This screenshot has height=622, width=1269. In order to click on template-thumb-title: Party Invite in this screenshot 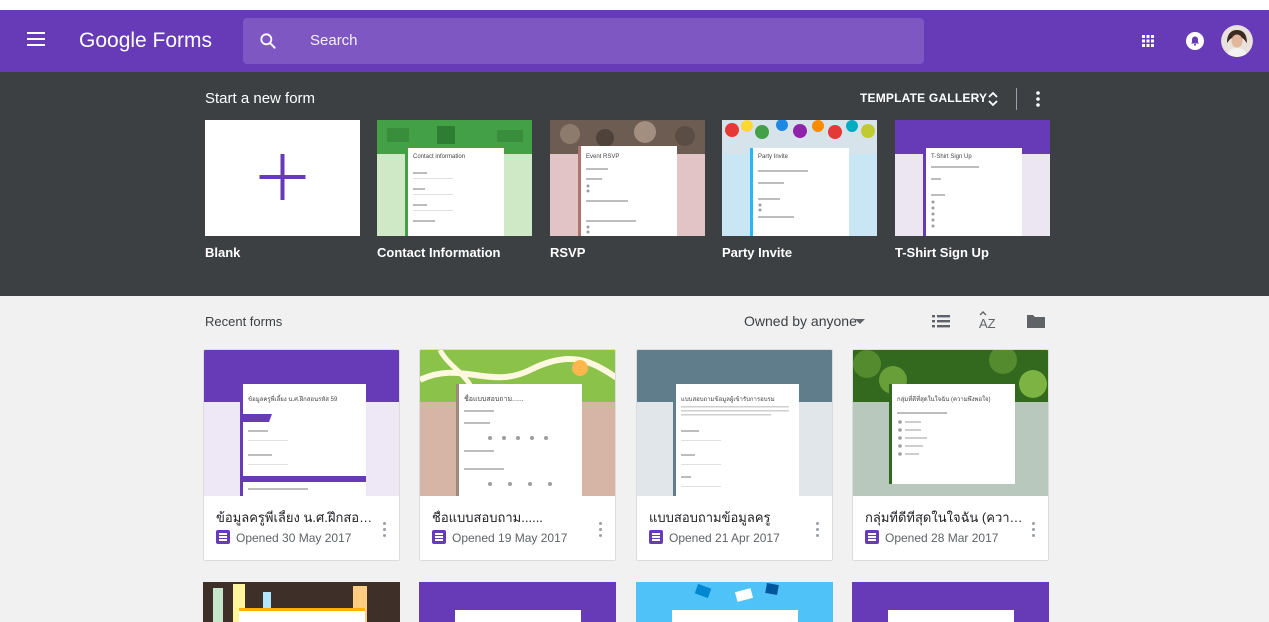, I will do `click(773, 157)`.